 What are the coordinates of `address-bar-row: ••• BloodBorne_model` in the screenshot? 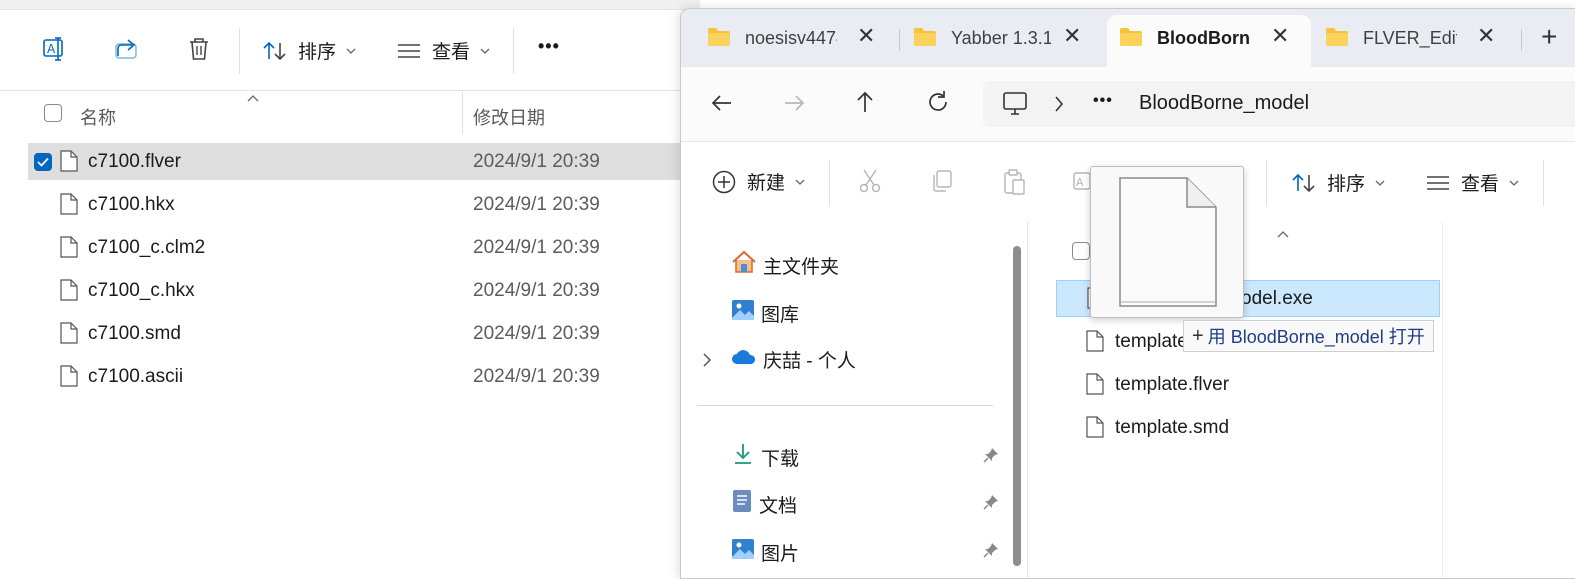 It's located at (1128, 104).